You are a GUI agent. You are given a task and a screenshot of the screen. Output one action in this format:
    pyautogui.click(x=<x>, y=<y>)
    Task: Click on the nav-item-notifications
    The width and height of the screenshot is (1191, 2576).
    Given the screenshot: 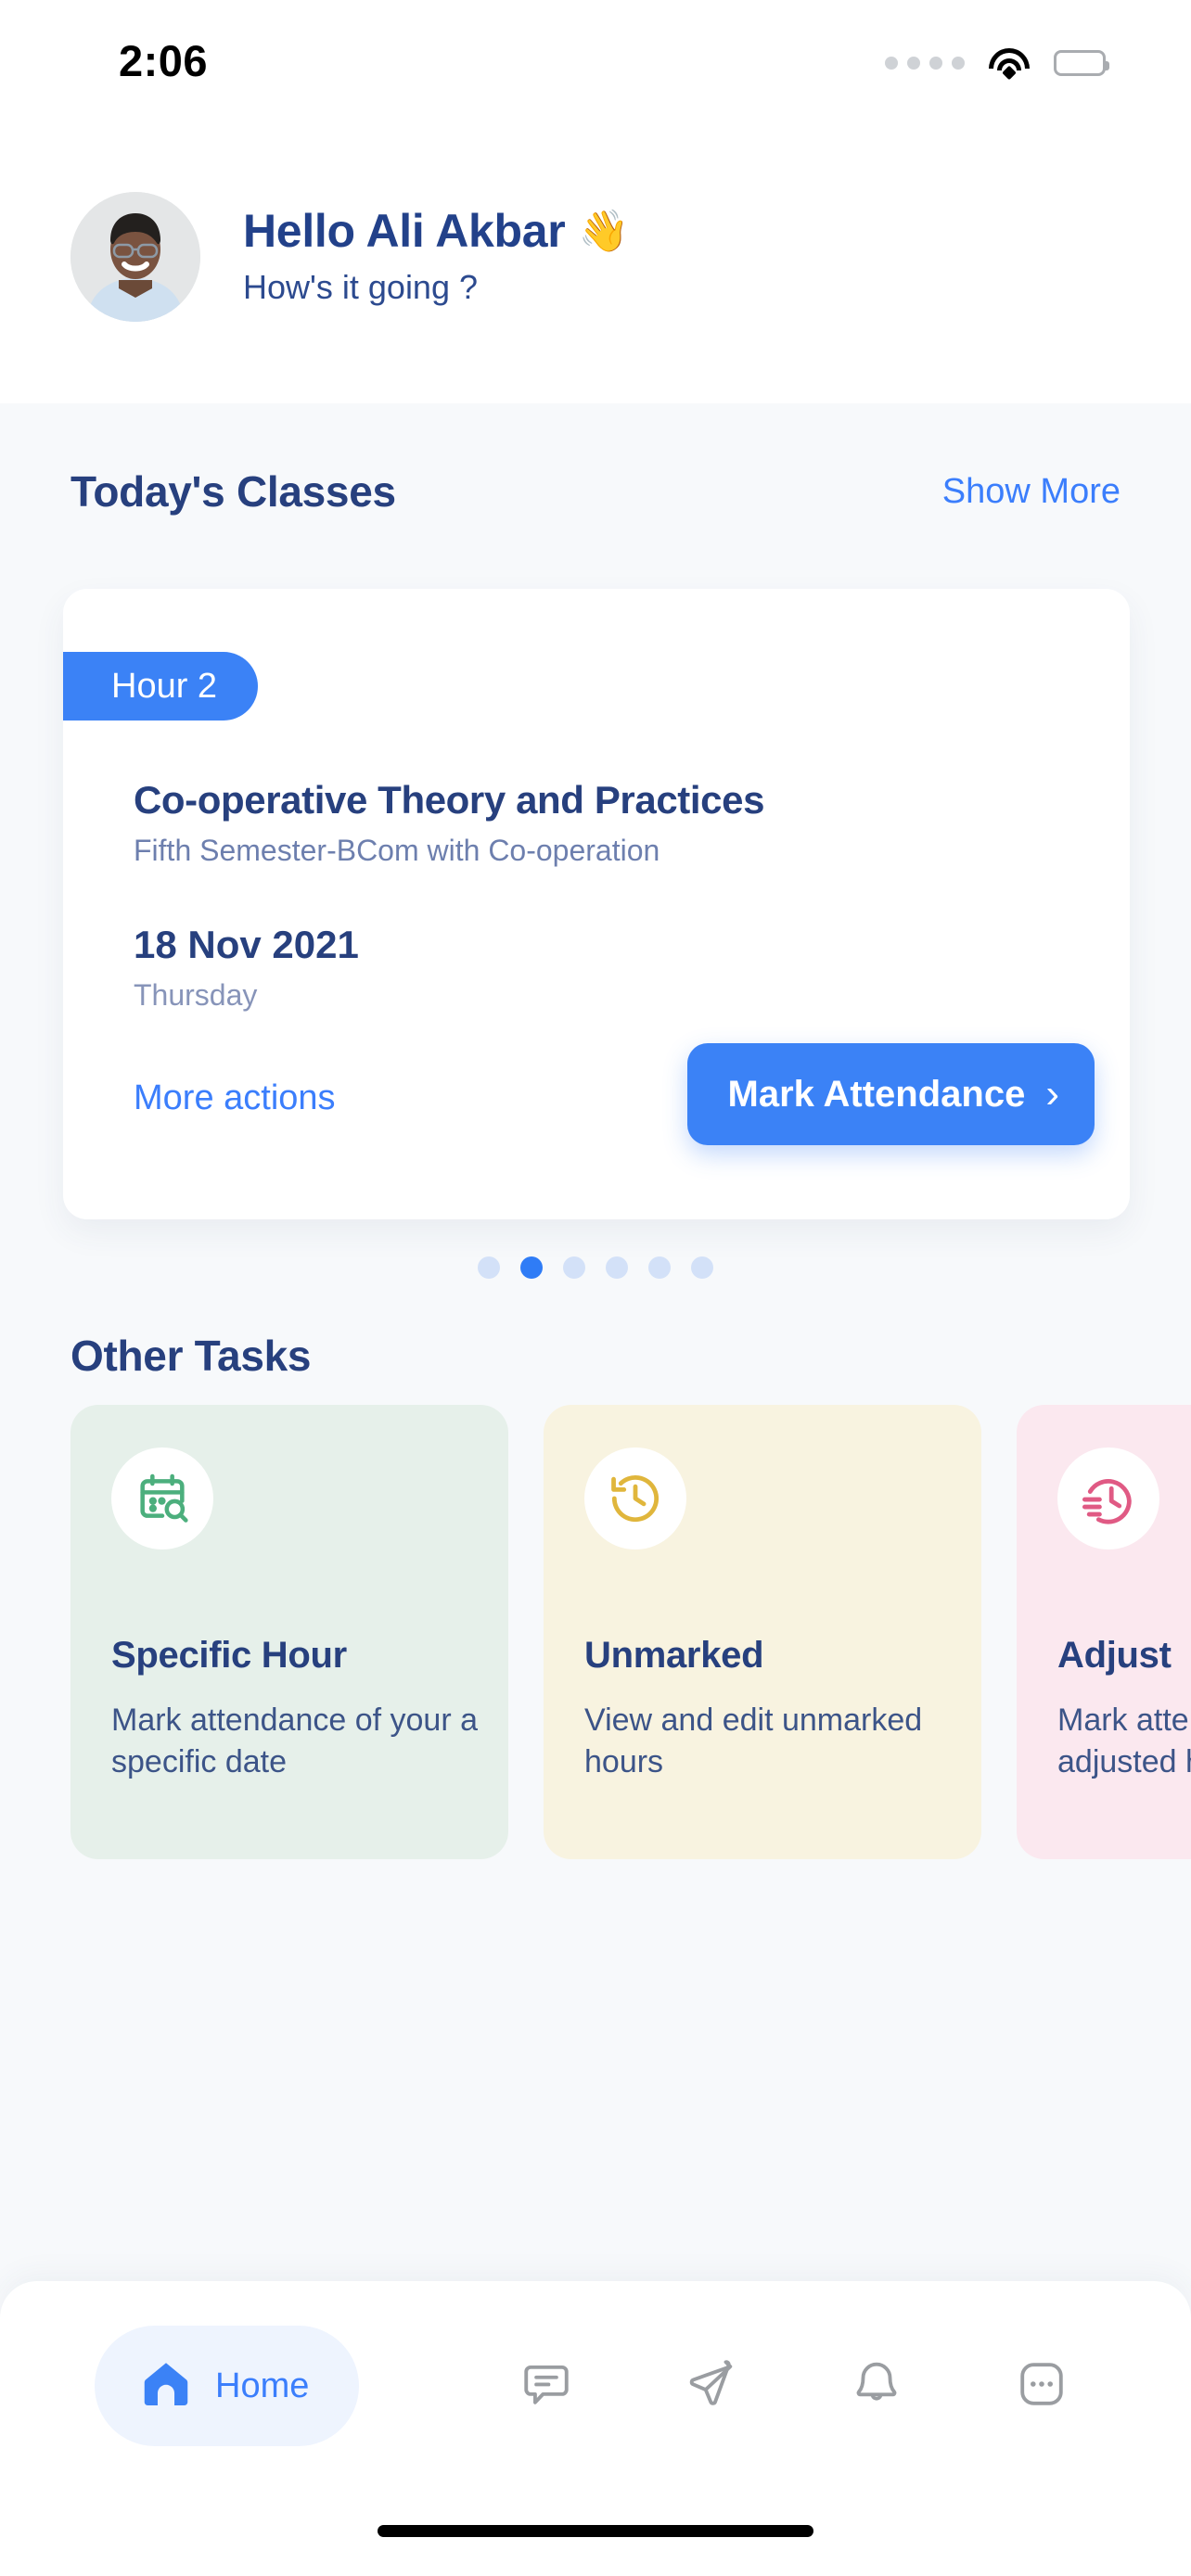 What is the action you would take?
    pyautogui.click(x=876, y=2386)
    